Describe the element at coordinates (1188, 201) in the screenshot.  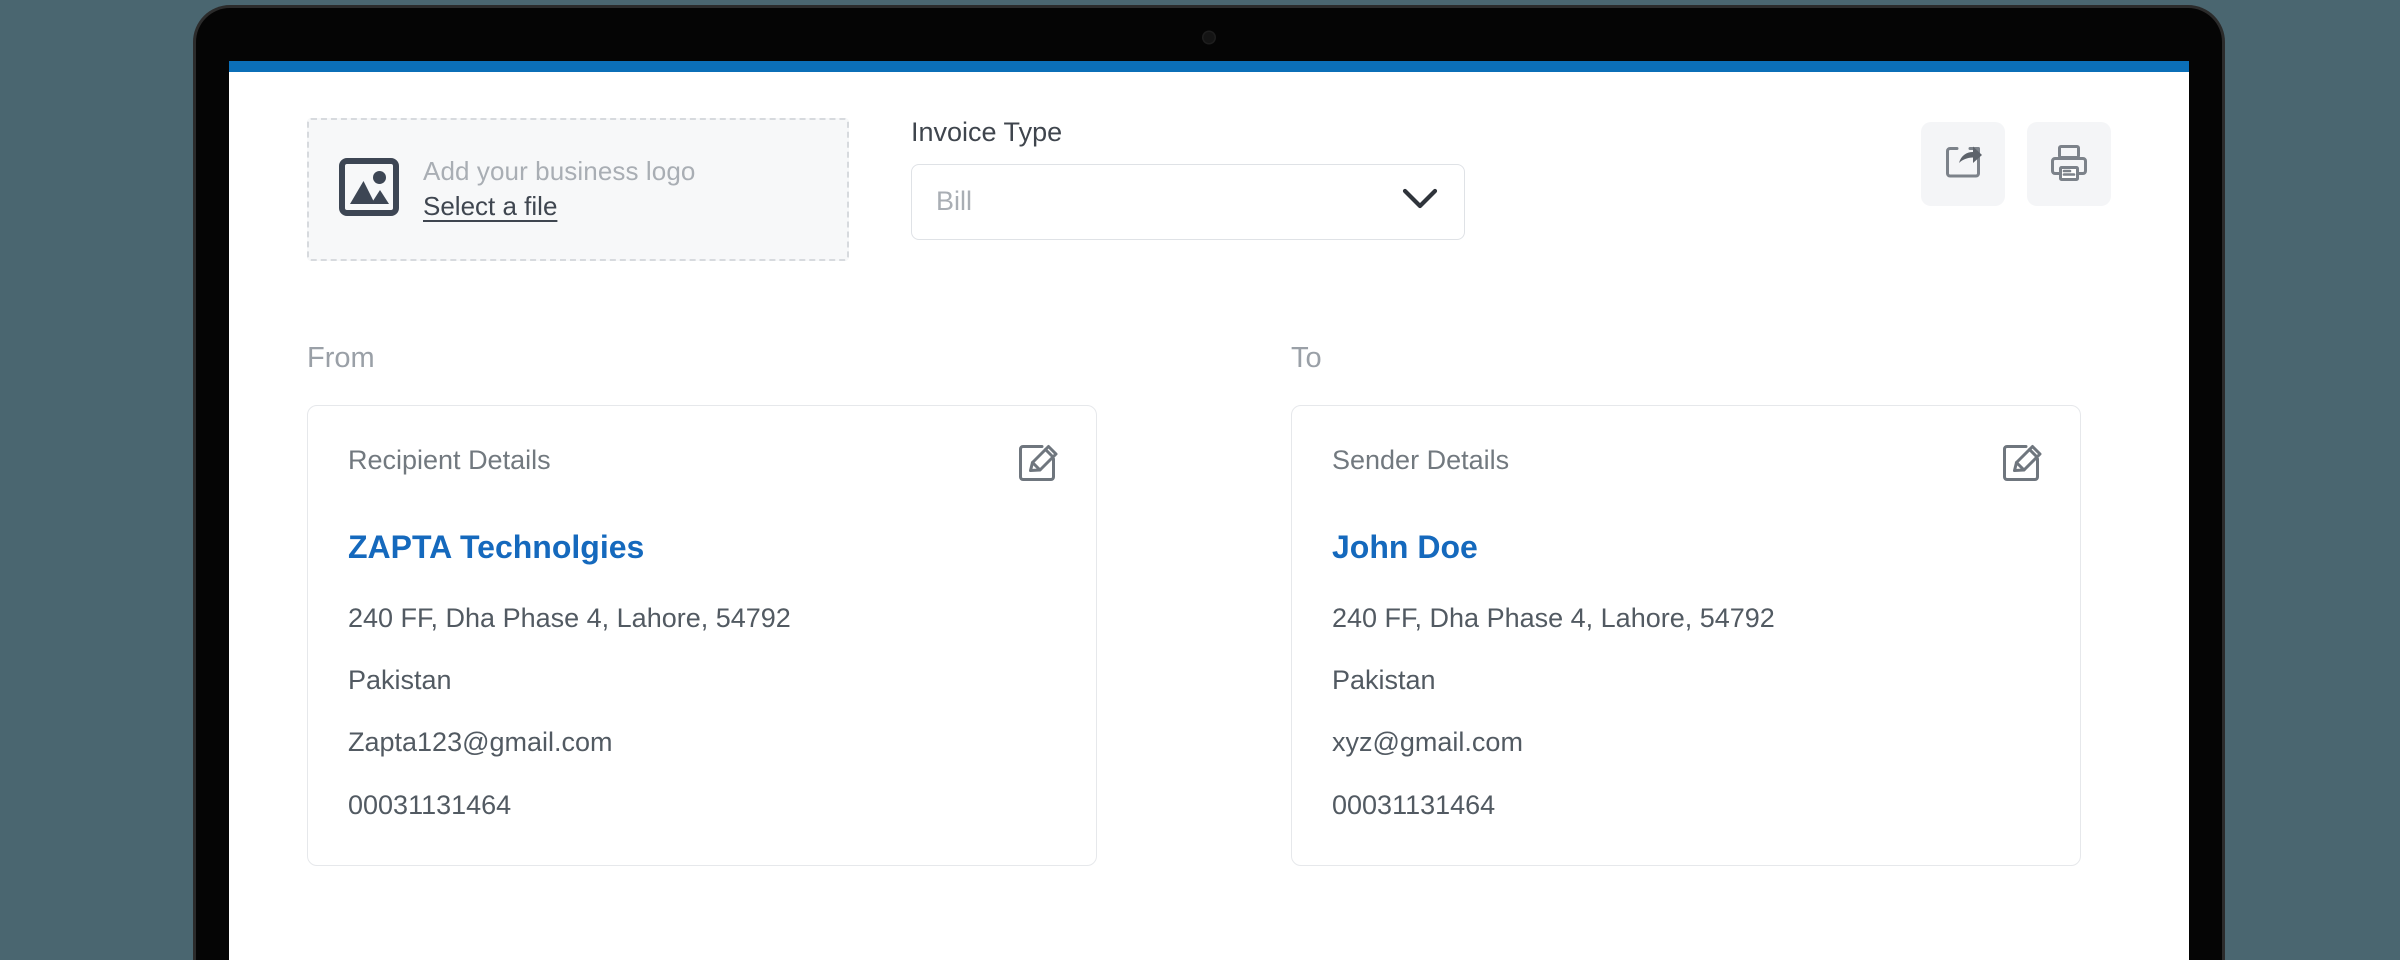
I see `invoice-type-select: Bill` at that location.